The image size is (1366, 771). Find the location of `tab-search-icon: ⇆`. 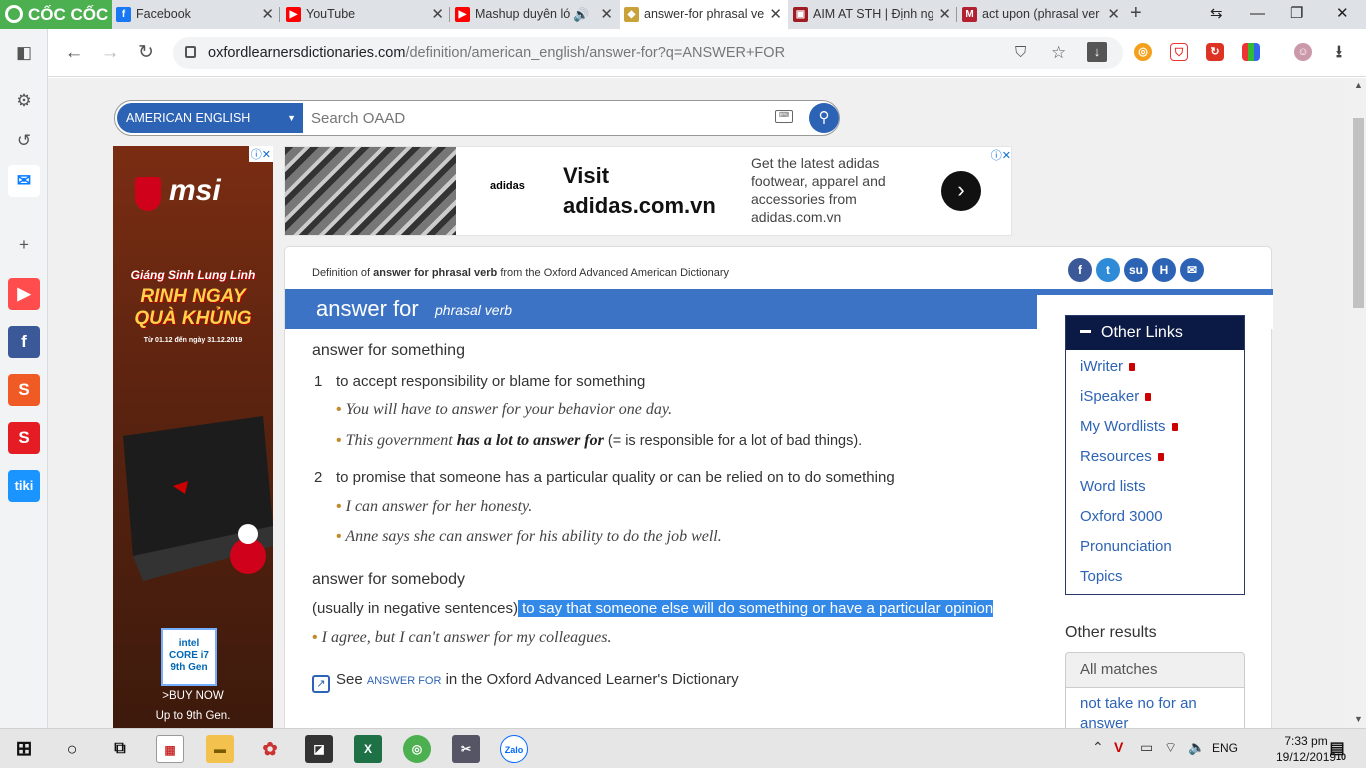

tab-search-icon: ⇆ is located at coordinates (1216, 14).